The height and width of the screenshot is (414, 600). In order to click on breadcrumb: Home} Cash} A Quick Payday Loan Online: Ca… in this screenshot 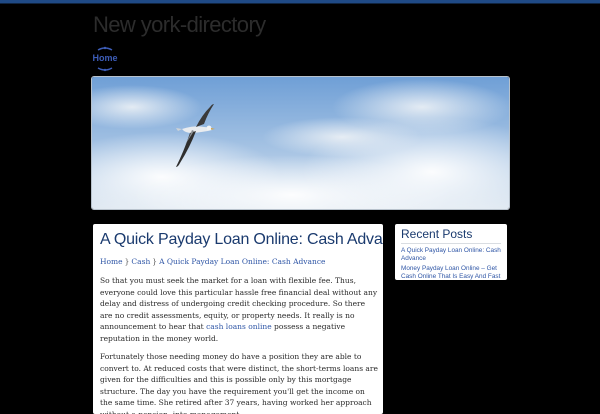, I will do `click(240, 261)`.